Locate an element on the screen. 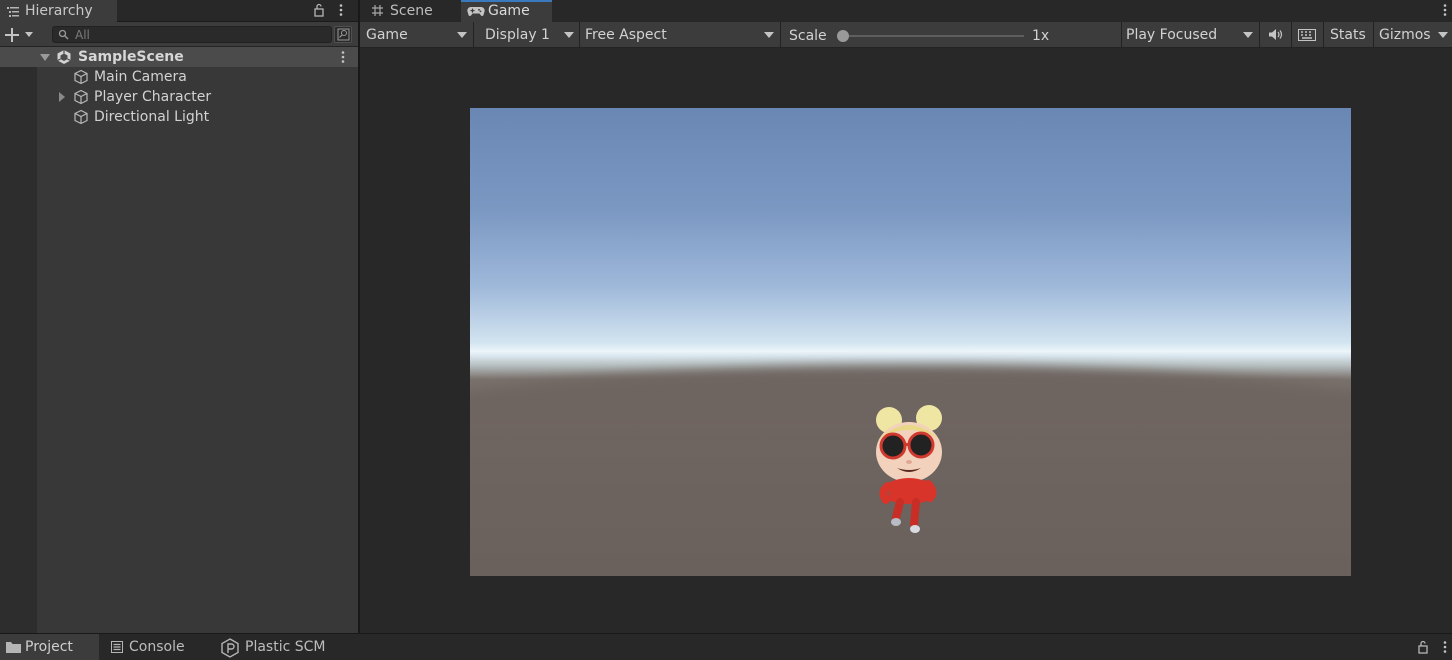  aspect-value: Free Aspect is located at coordinates (626, 35).